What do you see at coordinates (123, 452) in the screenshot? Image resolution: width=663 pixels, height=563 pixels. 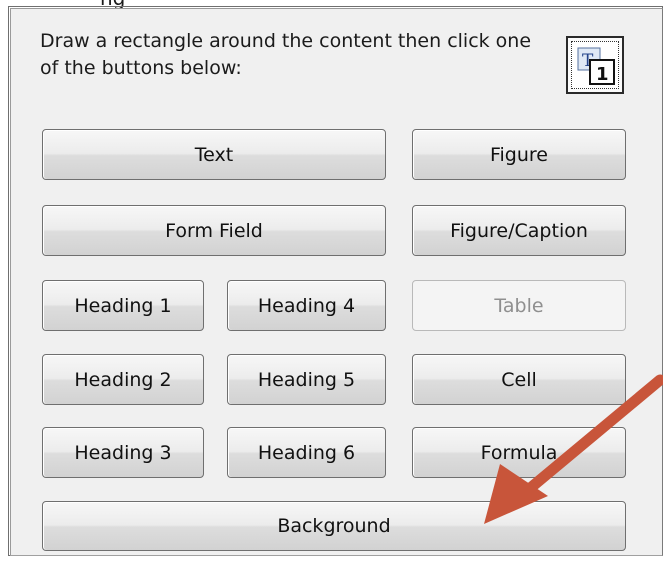 I see `heading-3-button: Heading 3` at bounding box center [123, 452].